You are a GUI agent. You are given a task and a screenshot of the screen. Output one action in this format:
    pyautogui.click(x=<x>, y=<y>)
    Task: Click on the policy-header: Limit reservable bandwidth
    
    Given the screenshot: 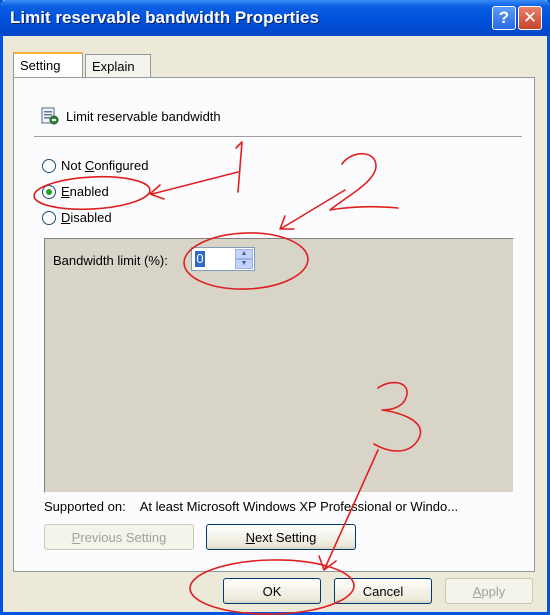 What is the action you would take?
    pyautogui.click(x=130, y=116)
    